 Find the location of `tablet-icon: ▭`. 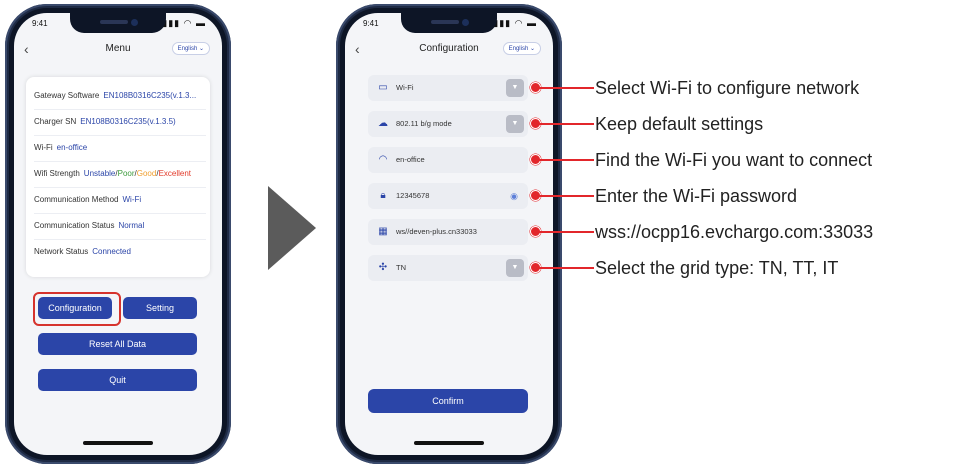

tablet-icon: ▭ is located at coordinates (383, 87).